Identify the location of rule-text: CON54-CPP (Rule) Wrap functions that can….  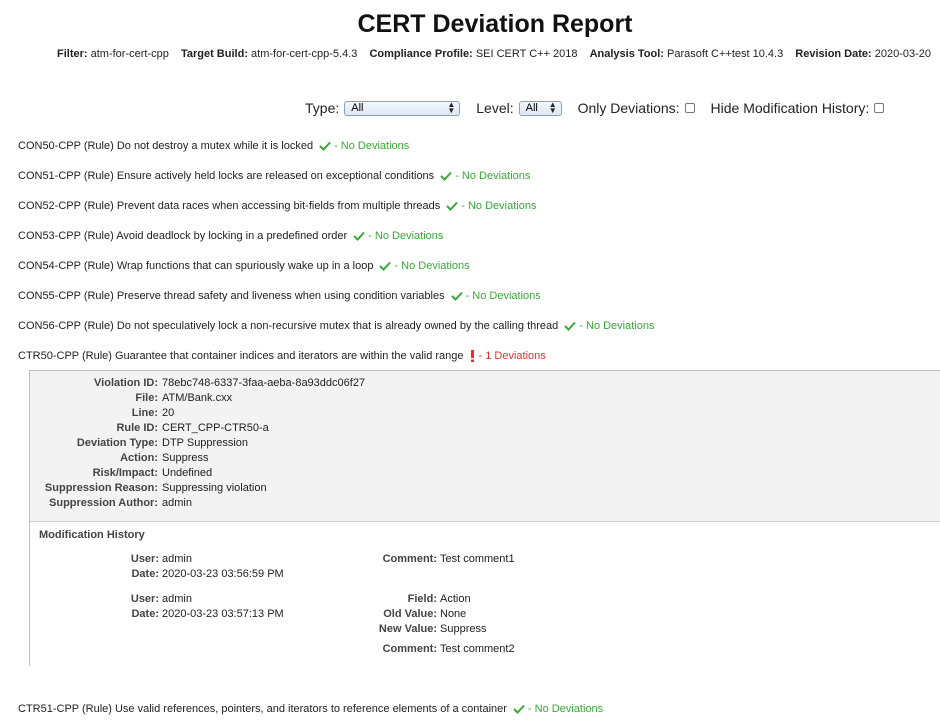
(196, 266).